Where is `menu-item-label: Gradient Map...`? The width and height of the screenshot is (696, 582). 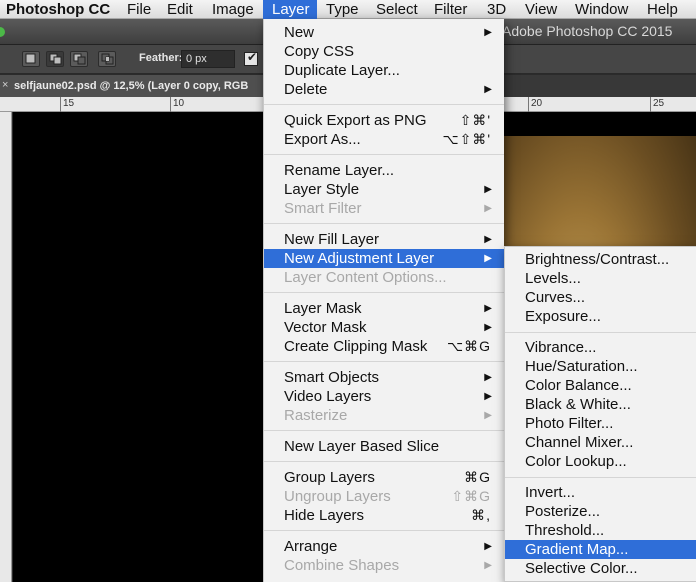
menu-item-label: Gradient Map... is located at coordinates (577, 549).